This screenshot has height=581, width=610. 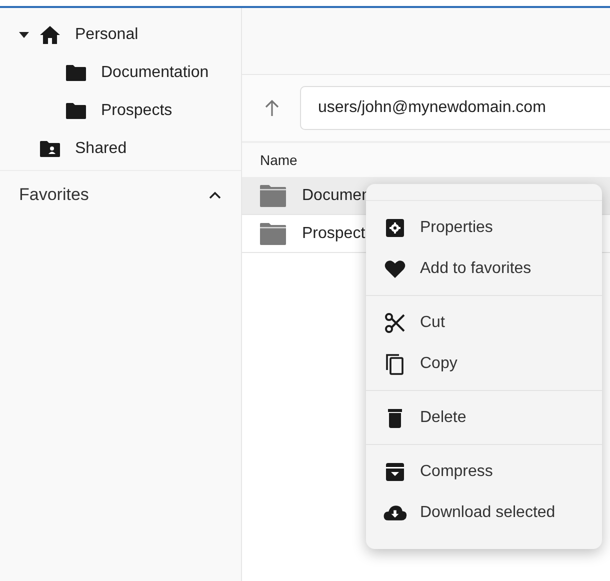 What do you see at coordinates (24, 35) in the screenshot?
I see `caret-icon` at bounding box center [24, 35].